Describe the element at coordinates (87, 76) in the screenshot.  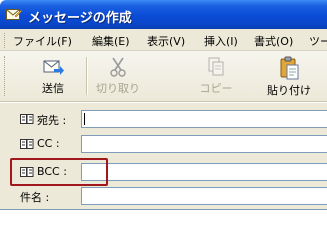
I see `toolbar-separator` at that location.